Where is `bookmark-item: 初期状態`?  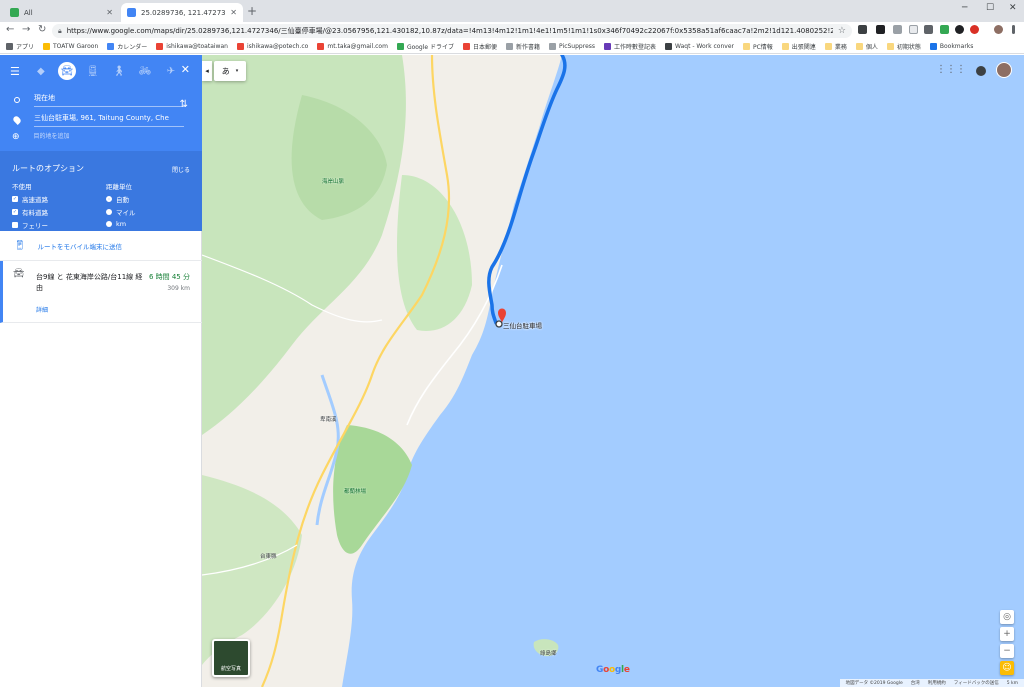
bookmark-item: 初期状態 is located at coordinates (903, 46).